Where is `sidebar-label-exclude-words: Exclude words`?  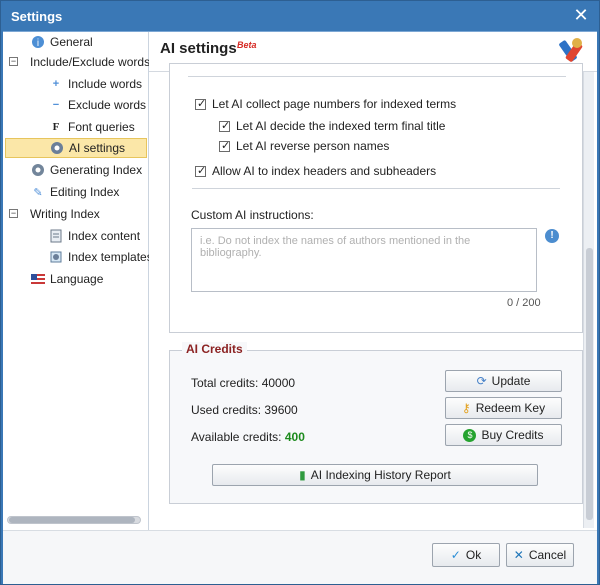
sidebar-label-exclude-words: Exclude words is located at coordinates (107, 105).